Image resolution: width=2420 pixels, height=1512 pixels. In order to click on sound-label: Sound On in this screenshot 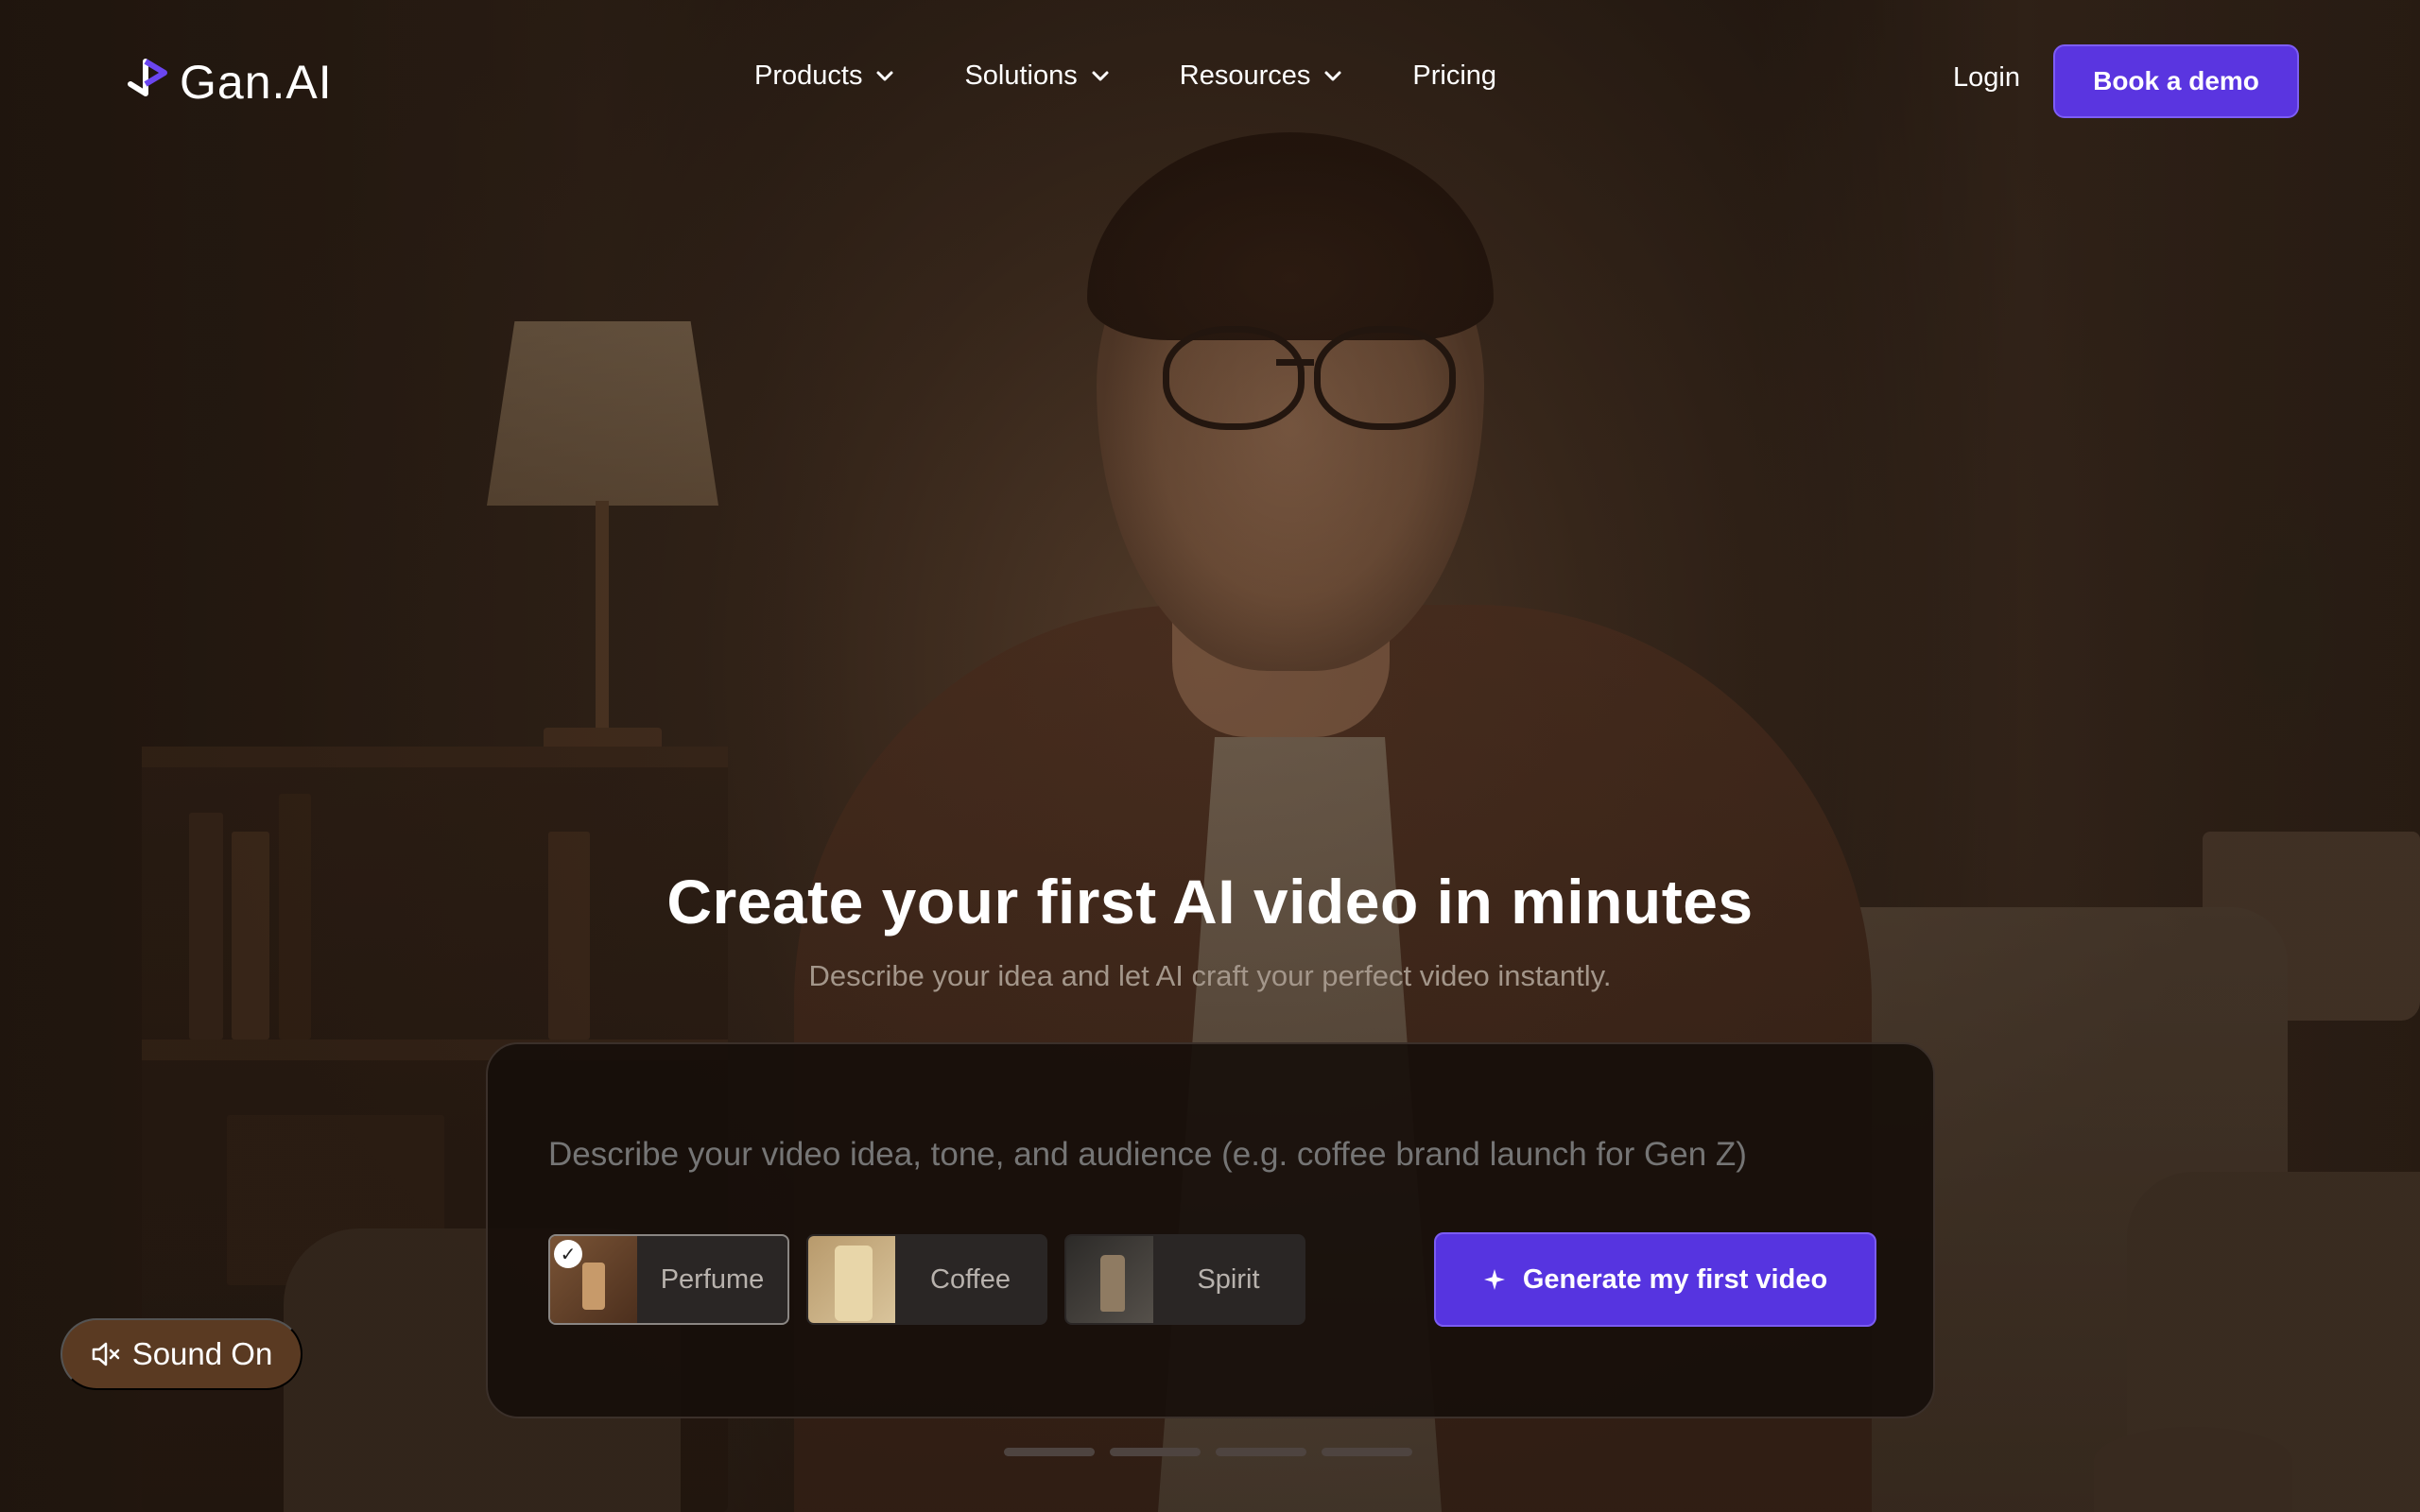, I will do `click(202, 1353)`.